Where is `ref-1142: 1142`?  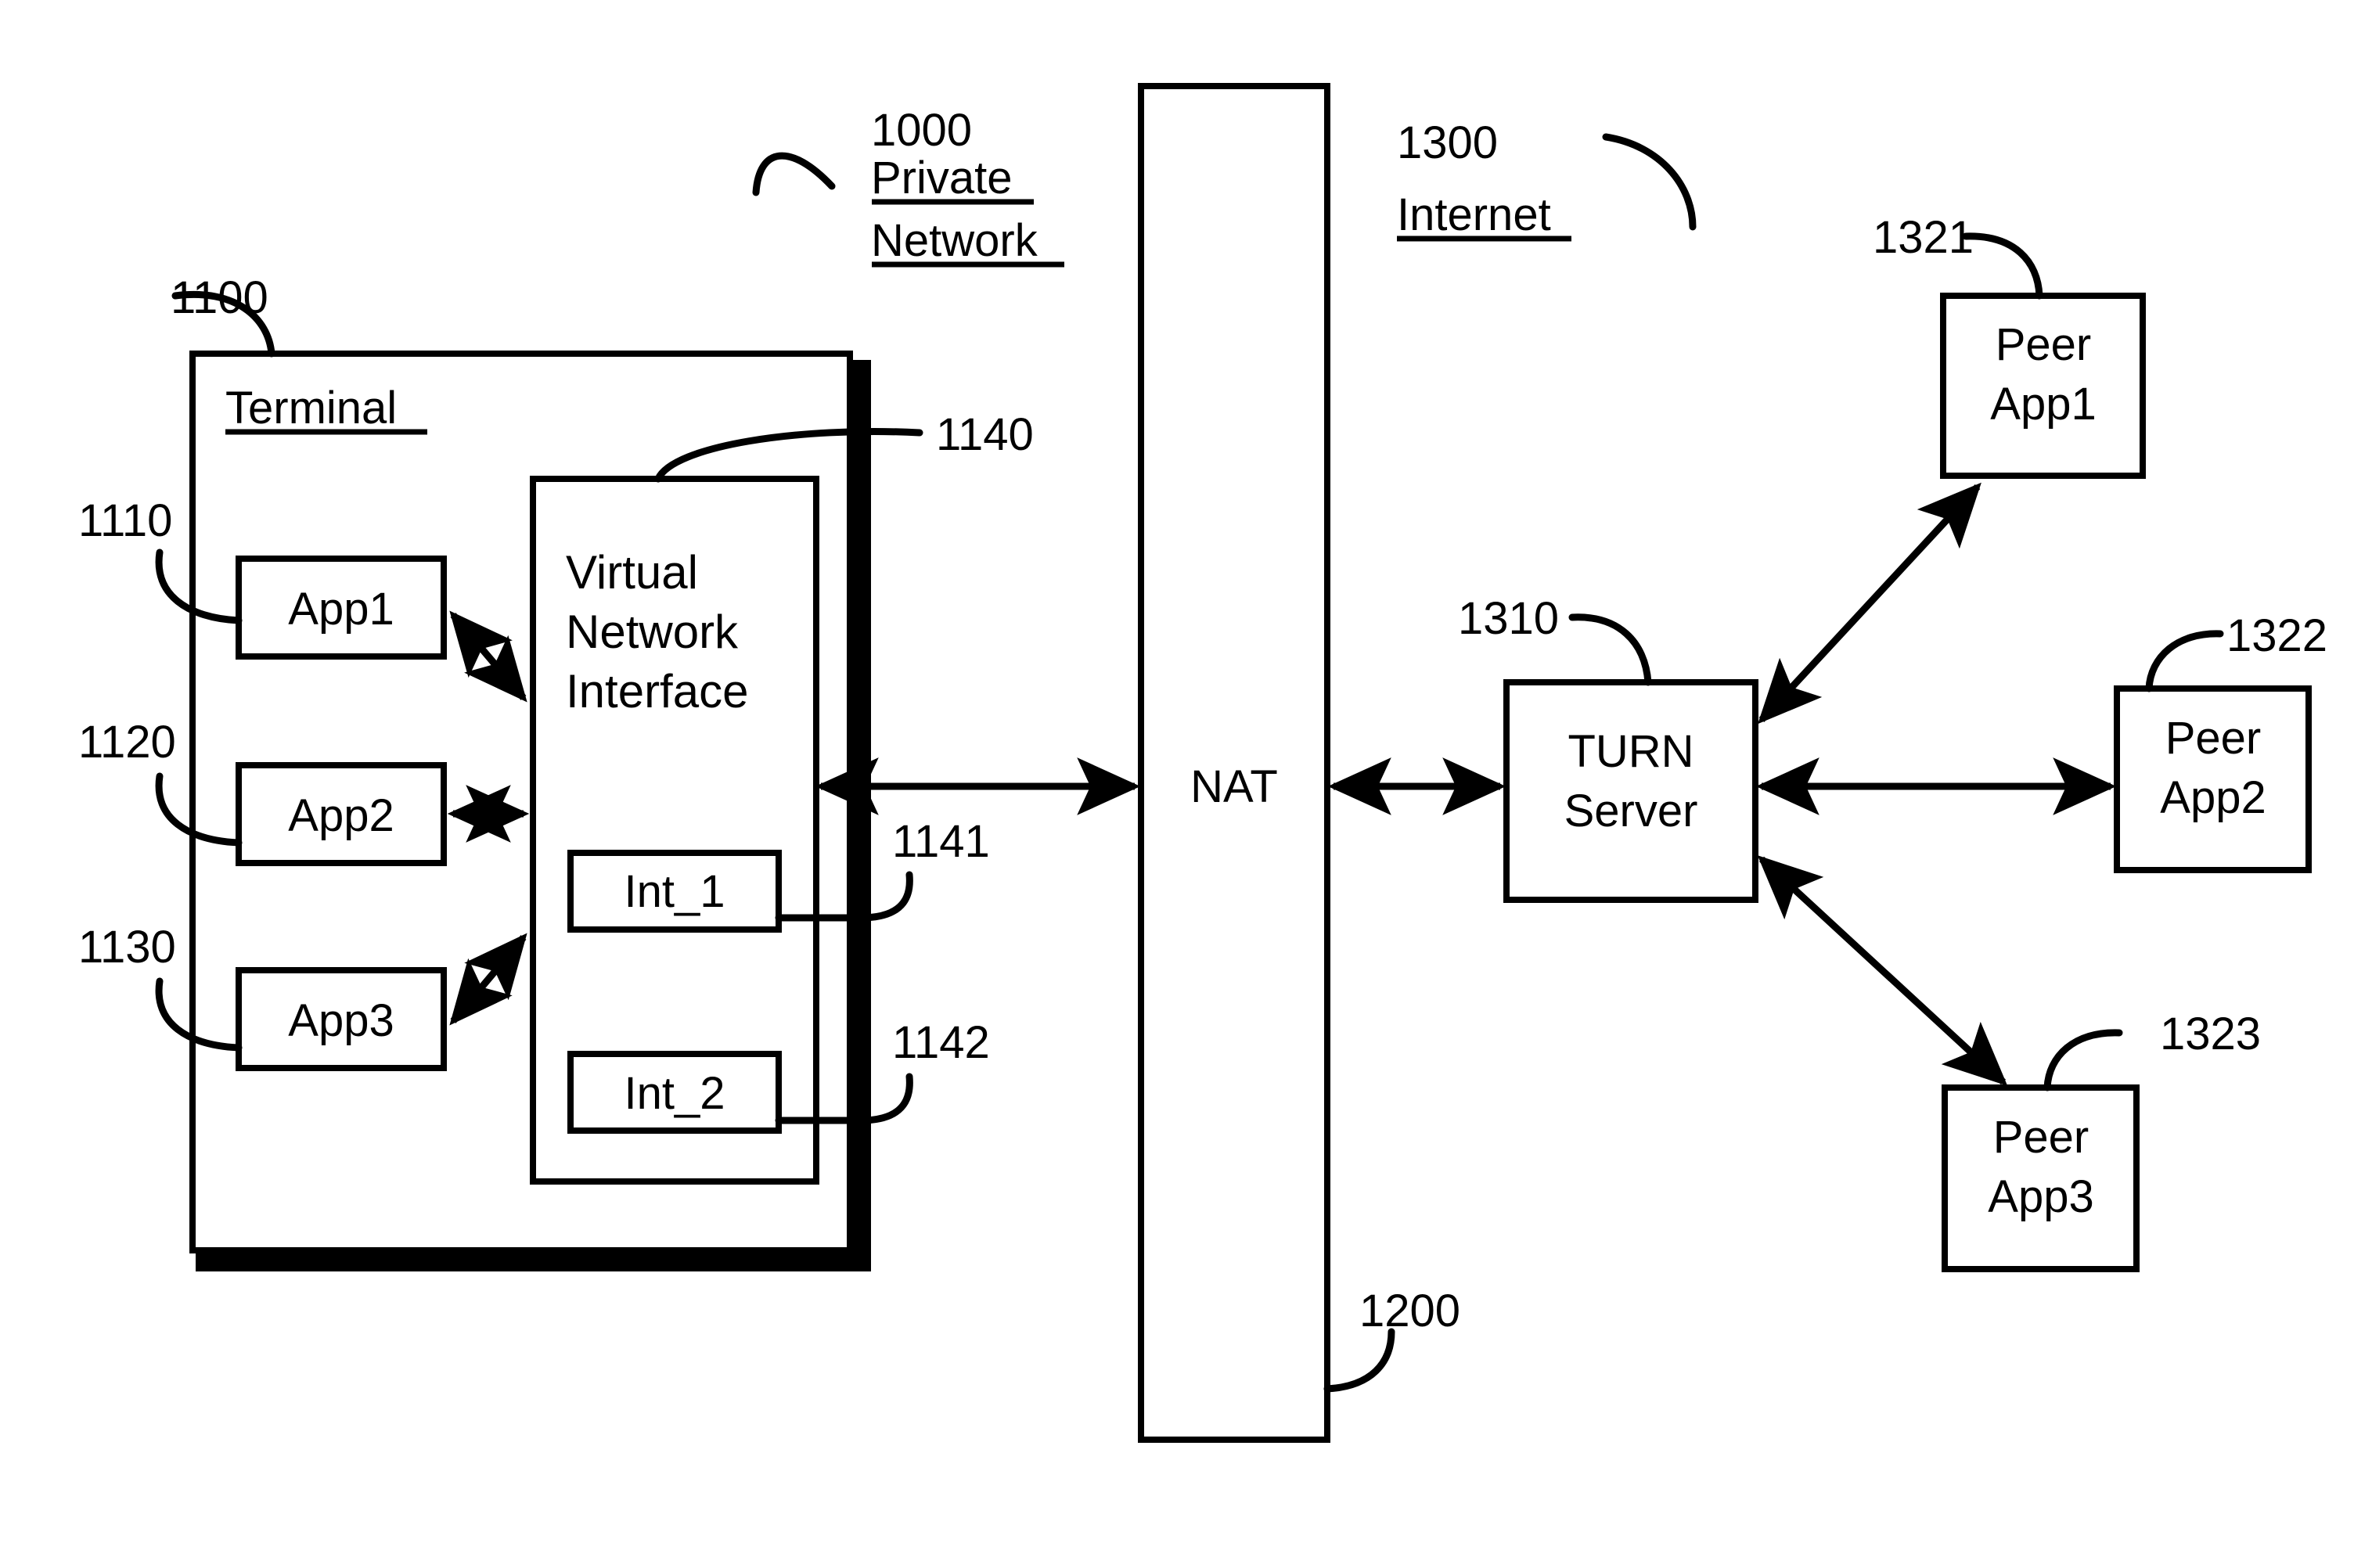 ref-1142: 1142 is located at coordinates (941, 1042).